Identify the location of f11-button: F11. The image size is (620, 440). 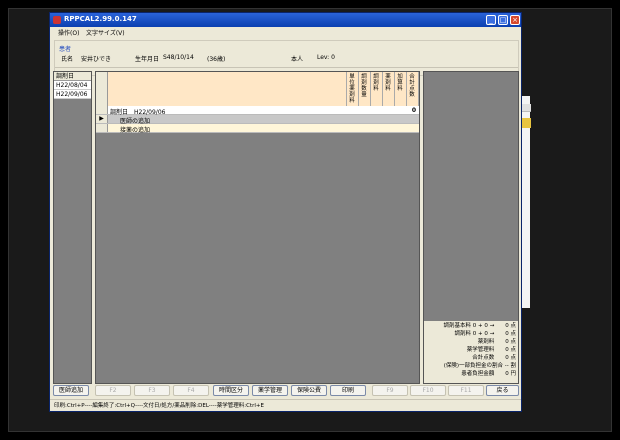
(466, 390).